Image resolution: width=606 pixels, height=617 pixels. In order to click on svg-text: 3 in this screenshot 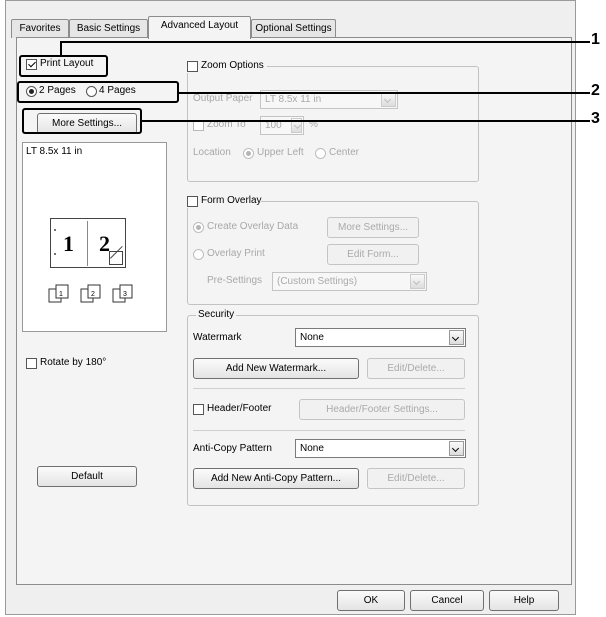, I will do `click(125, 294)`.